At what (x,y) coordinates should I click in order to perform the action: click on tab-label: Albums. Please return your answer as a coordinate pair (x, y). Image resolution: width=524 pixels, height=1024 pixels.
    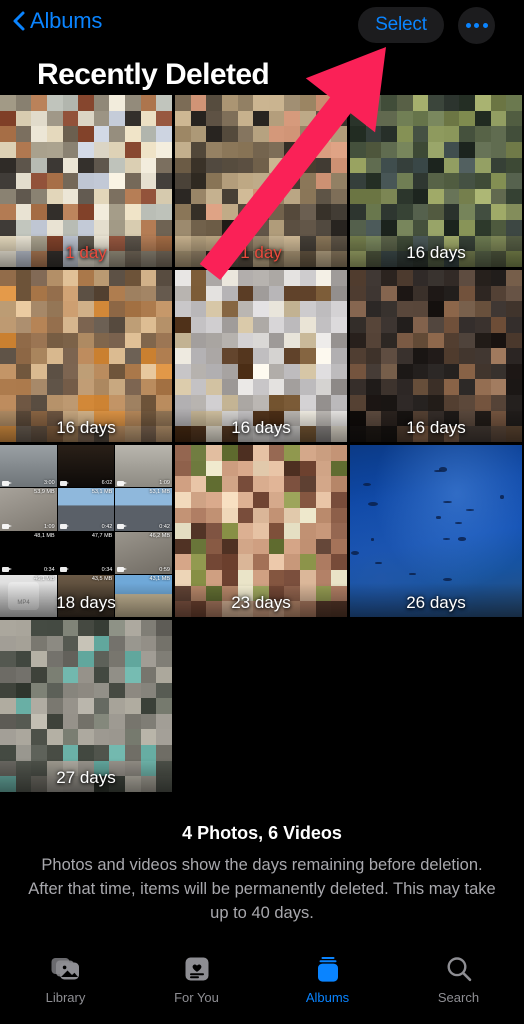
    Looking at the image, I should click on (327, 997).